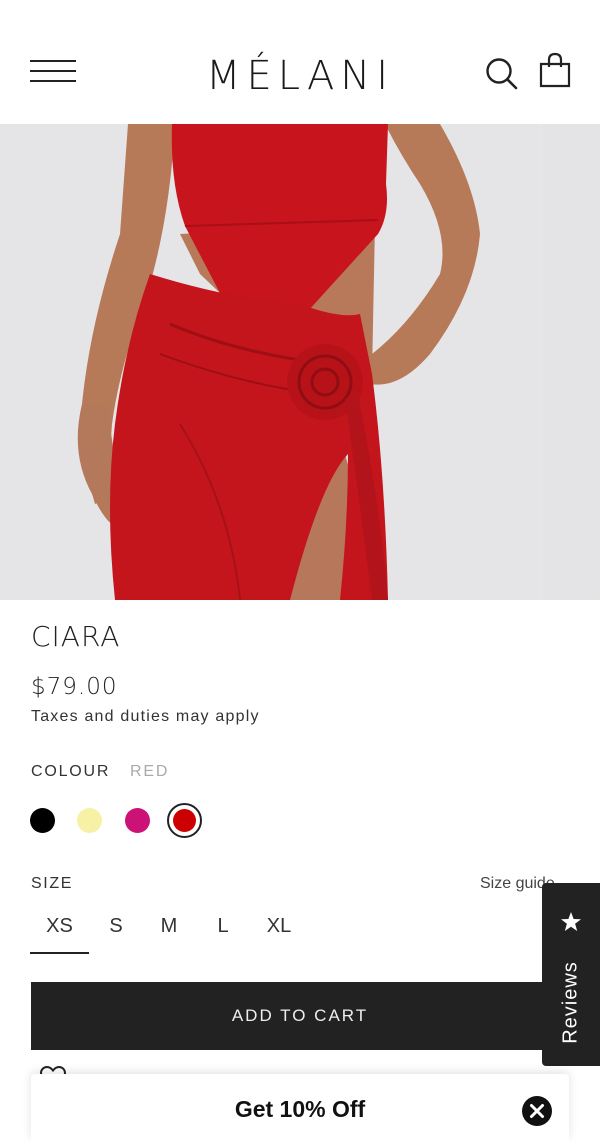  I want to click on size-option-s: S, so click(116, 933).